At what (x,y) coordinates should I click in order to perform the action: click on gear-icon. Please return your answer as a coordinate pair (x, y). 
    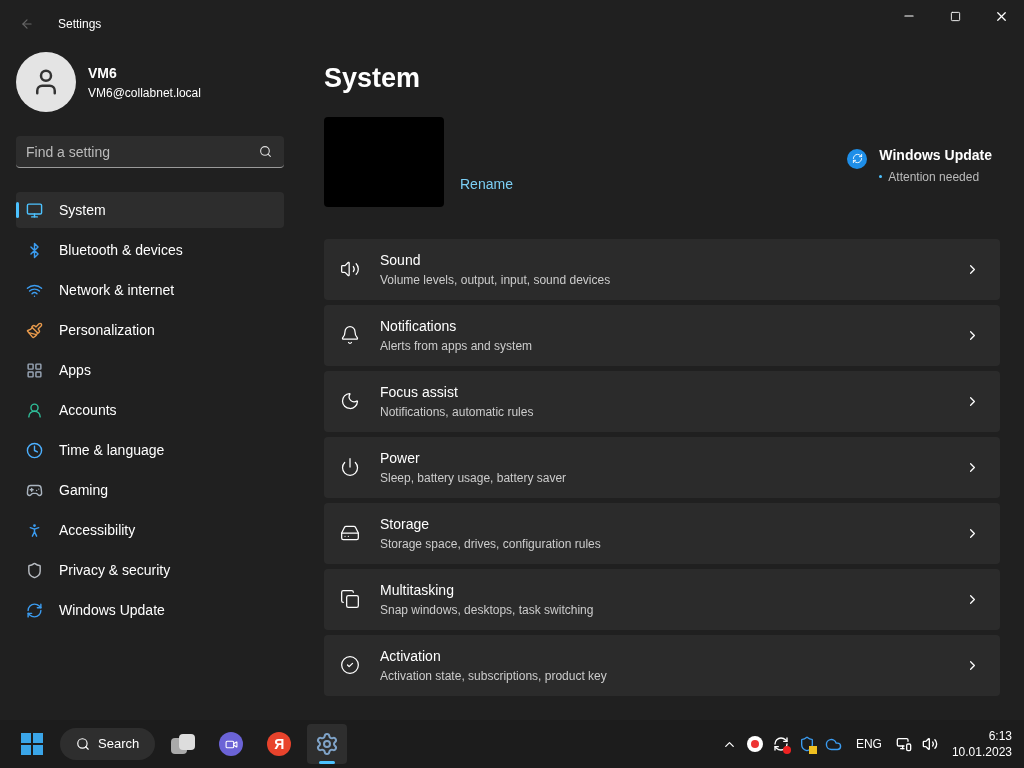
    Looking at the image, I should click on (327, 744).